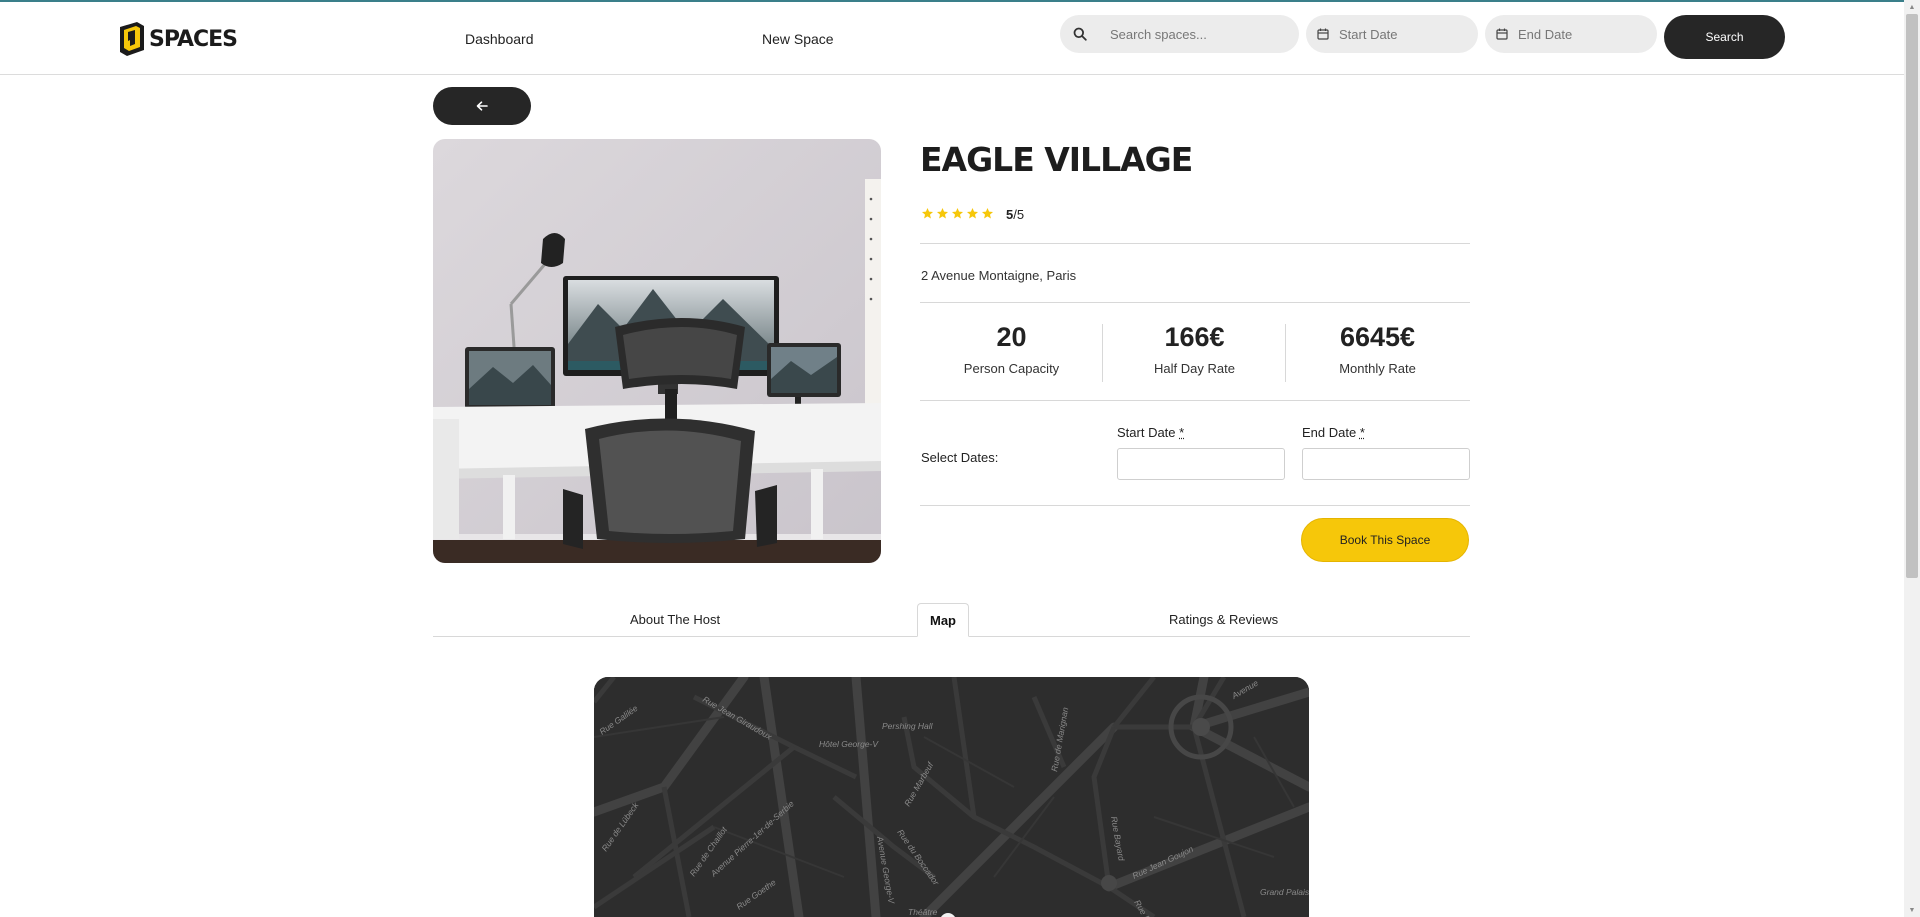 Image resolution: width=1920 pixels, height=917 pixels. I want to click on book-space-button: Book This Space, so click(1385, 540).